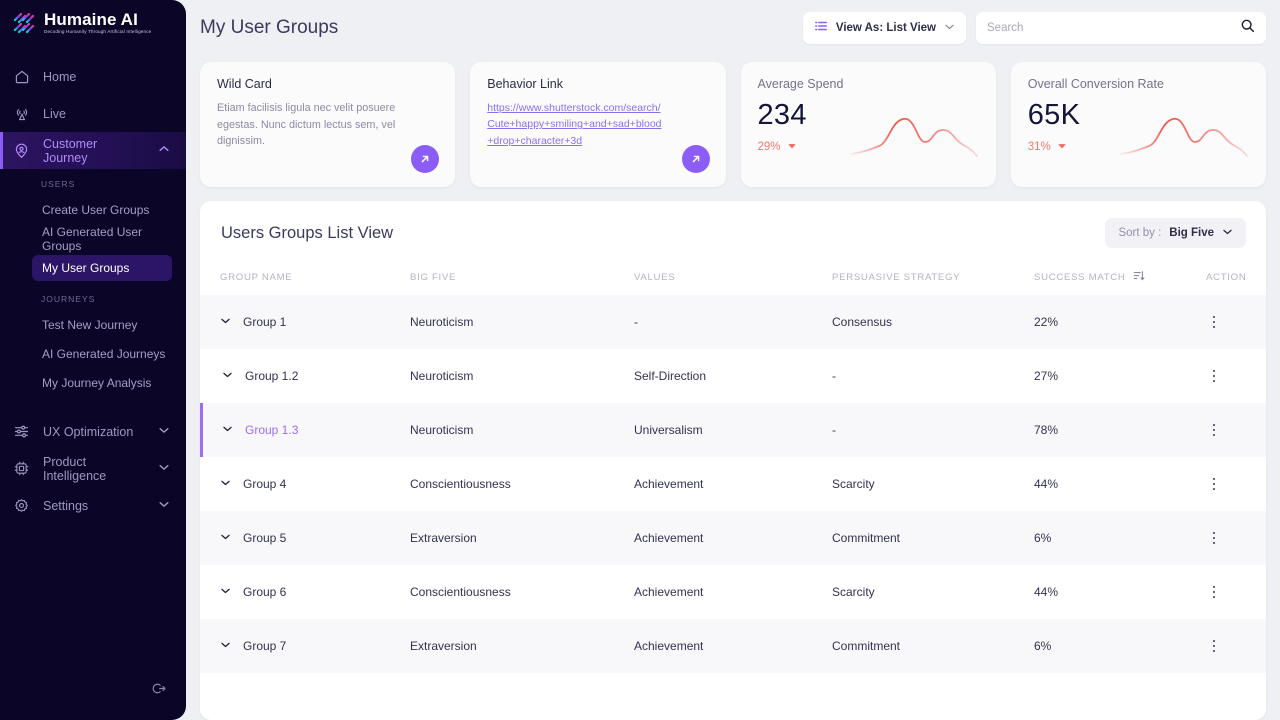 The height and width of the screenshot is (720, 1280). I want to click on sidebar-item-settings: Settings, so click(93, 505).